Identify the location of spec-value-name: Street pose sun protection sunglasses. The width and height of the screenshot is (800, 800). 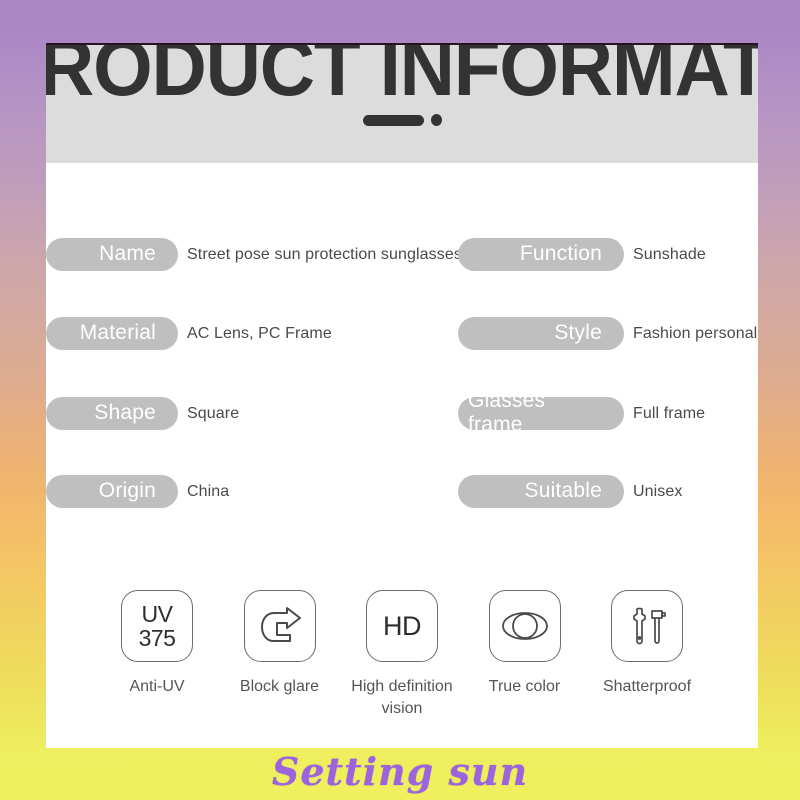
(324, 254).